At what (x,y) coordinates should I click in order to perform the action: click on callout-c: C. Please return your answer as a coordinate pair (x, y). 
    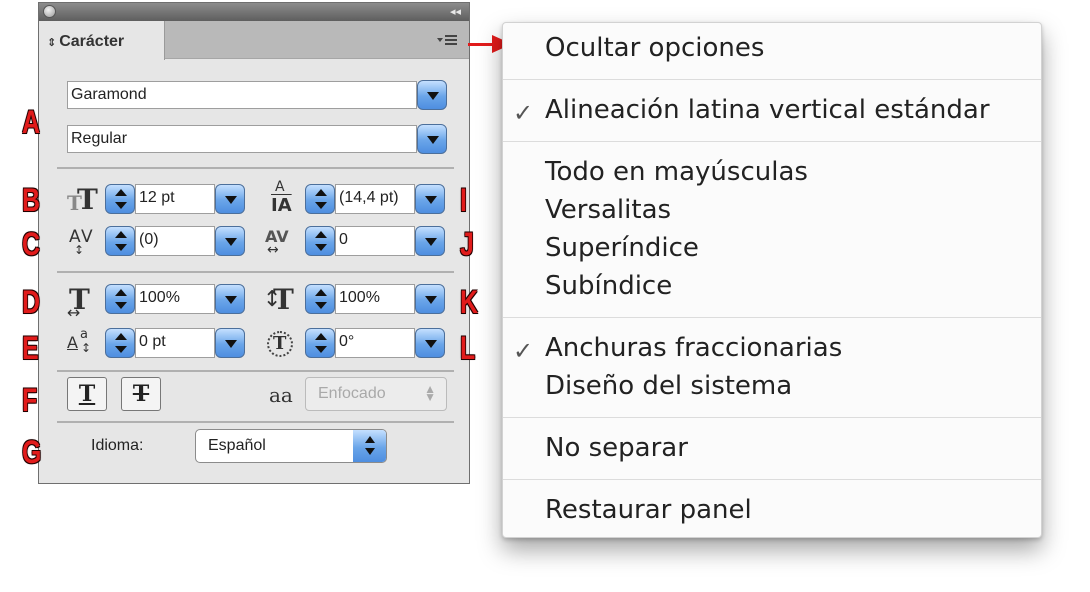
    Looking at the image, I should click on (31, 244).